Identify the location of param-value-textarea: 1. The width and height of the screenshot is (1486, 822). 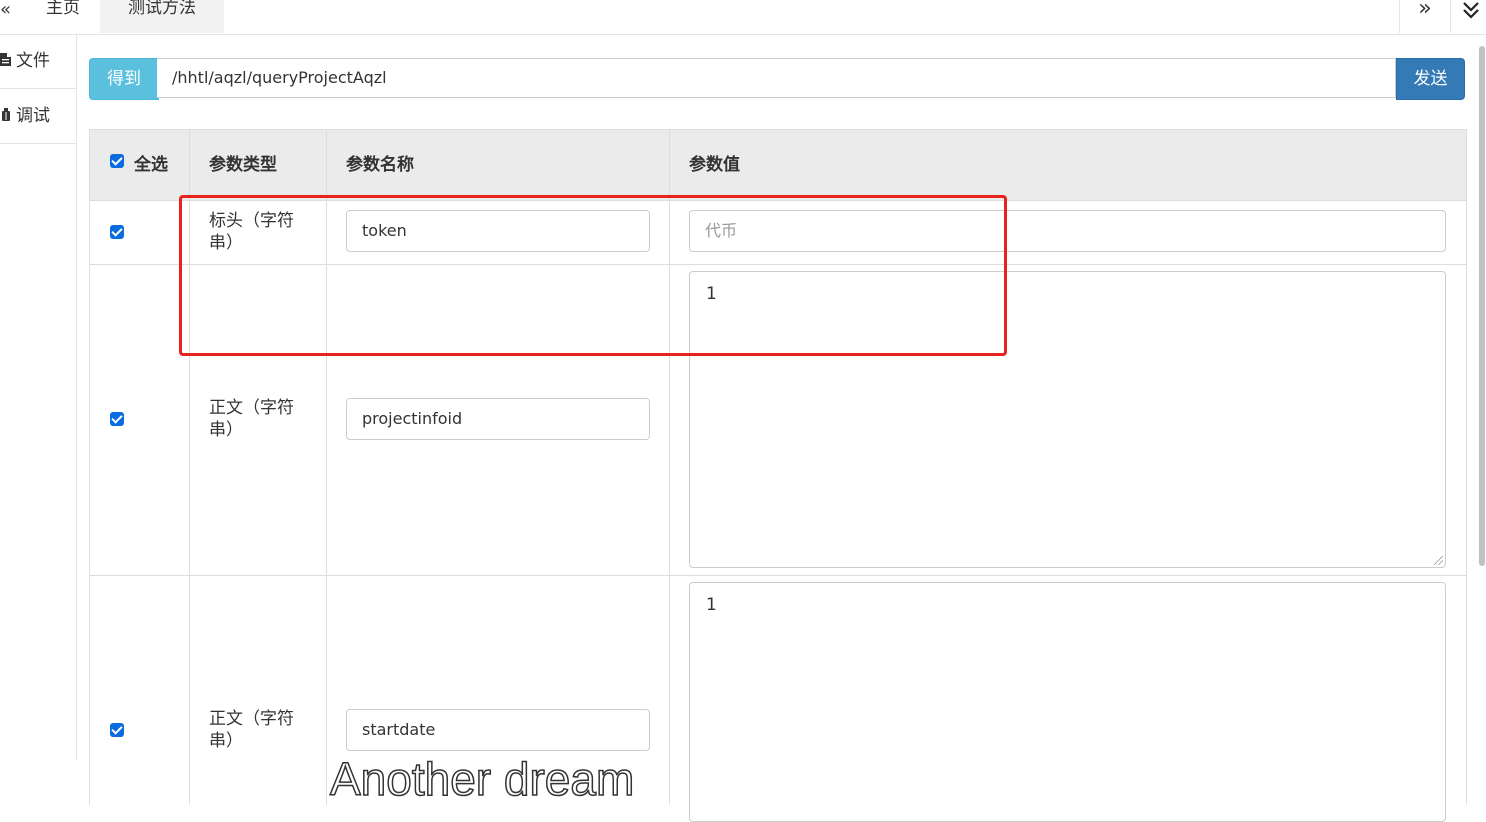
(1067, 702).